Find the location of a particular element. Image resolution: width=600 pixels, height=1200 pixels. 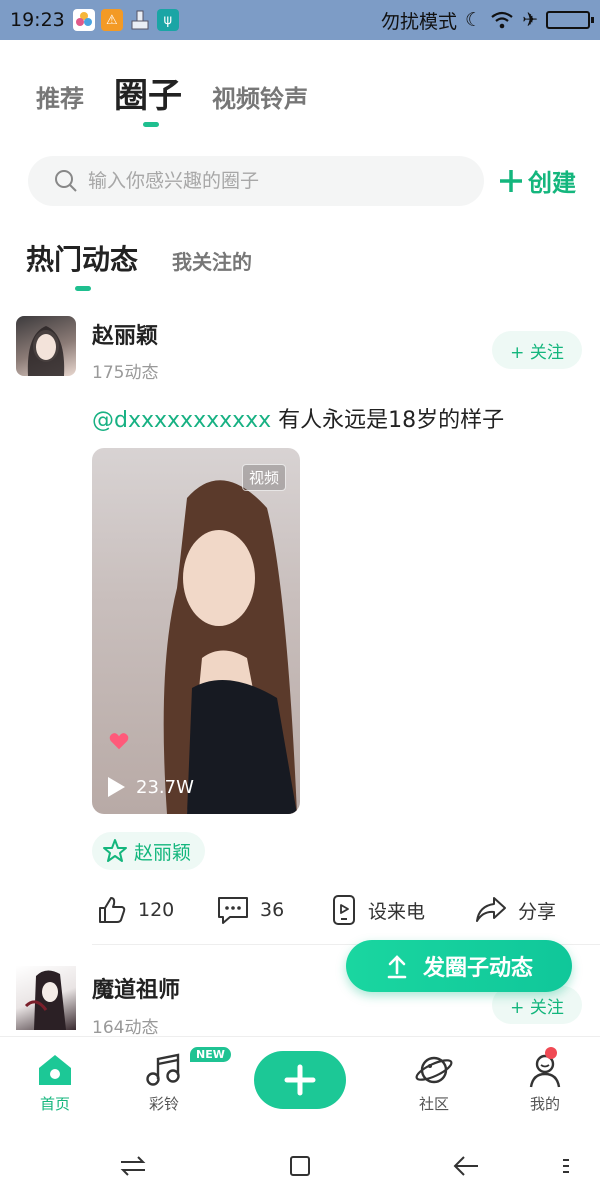

topic-chip: 赵丽颖 is located at coordinates (149, 851).